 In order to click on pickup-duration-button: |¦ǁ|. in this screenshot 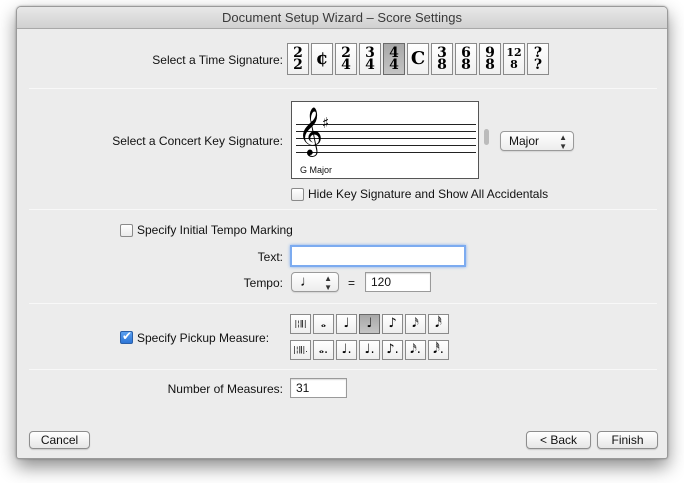, I will do `click(300, 350)`.